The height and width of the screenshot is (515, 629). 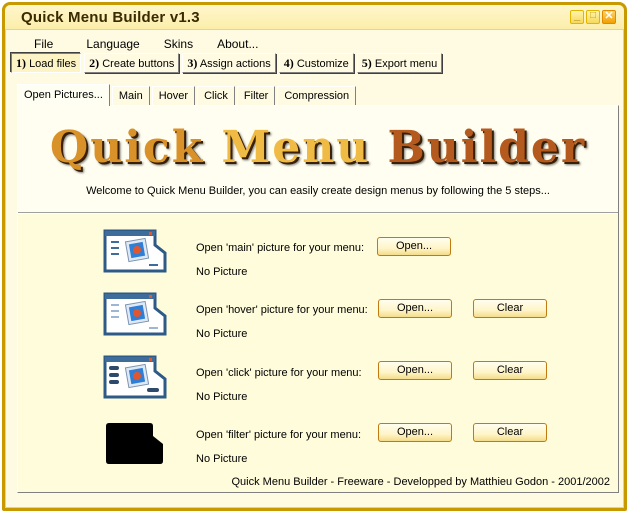 I want to click on step-number: 5), so click(x=366, y=63).